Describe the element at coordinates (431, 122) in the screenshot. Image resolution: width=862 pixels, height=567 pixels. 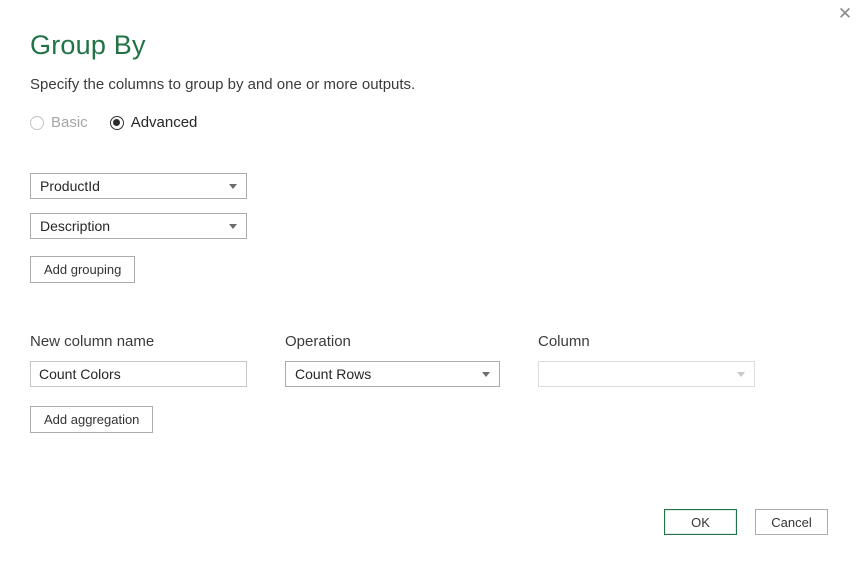
I see `mode-selector: Basic Advanced` at that location.